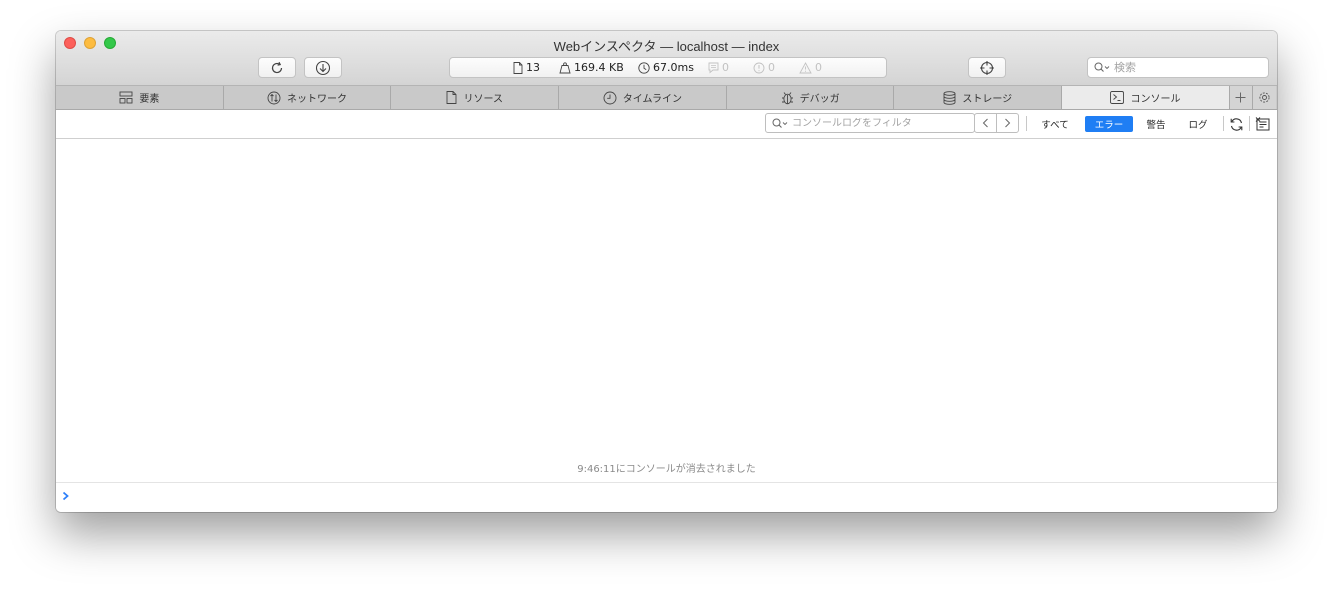 This screenshot has height=592, width=1333. I want to click on resource-size: 169.4 KB, so click(591, 67).